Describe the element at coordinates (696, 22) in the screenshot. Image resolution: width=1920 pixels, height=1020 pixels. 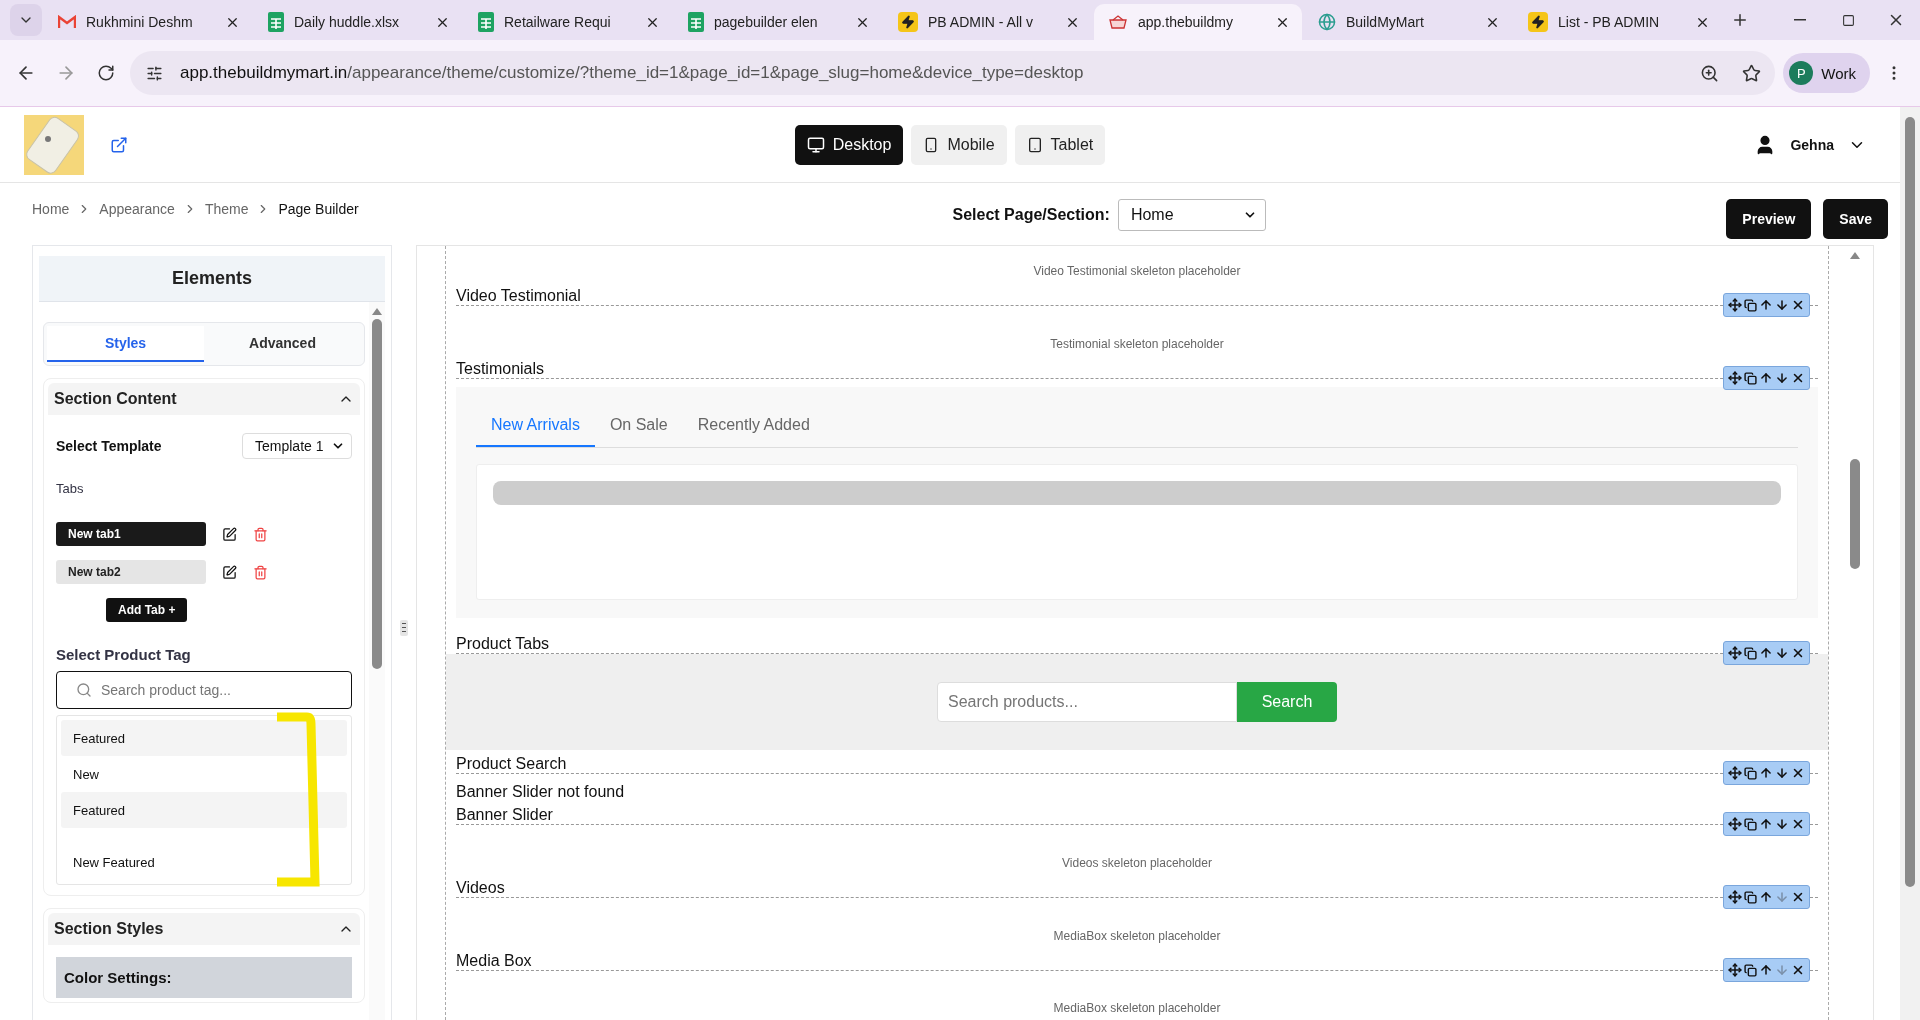
I see `spreadsheet-icon` at that location.